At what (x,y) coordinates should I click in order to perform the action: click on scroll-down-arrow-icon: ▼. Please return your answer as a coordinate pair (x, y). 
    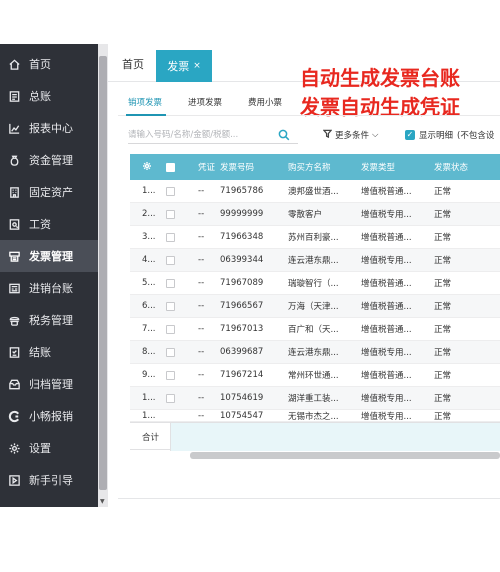
    Looking at the image, I should click on (102, 502).